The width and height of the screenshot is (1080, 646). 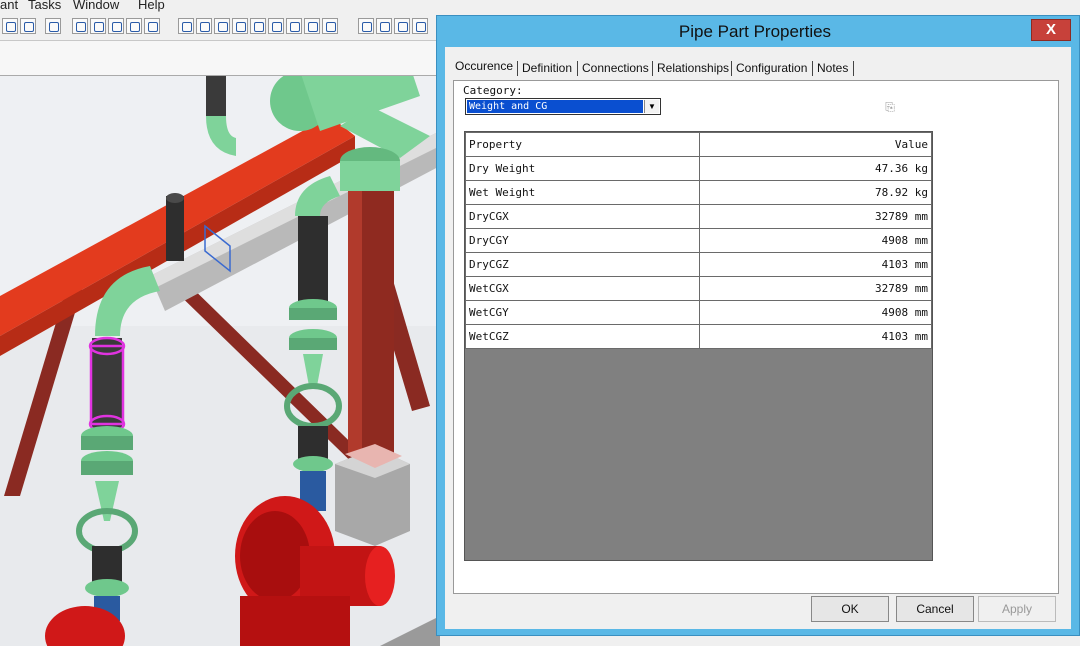 What do you see at coordinates (53, 26) in the screenshot?
I see `toolbar-undo-icon` at bounding box center [53, 26].